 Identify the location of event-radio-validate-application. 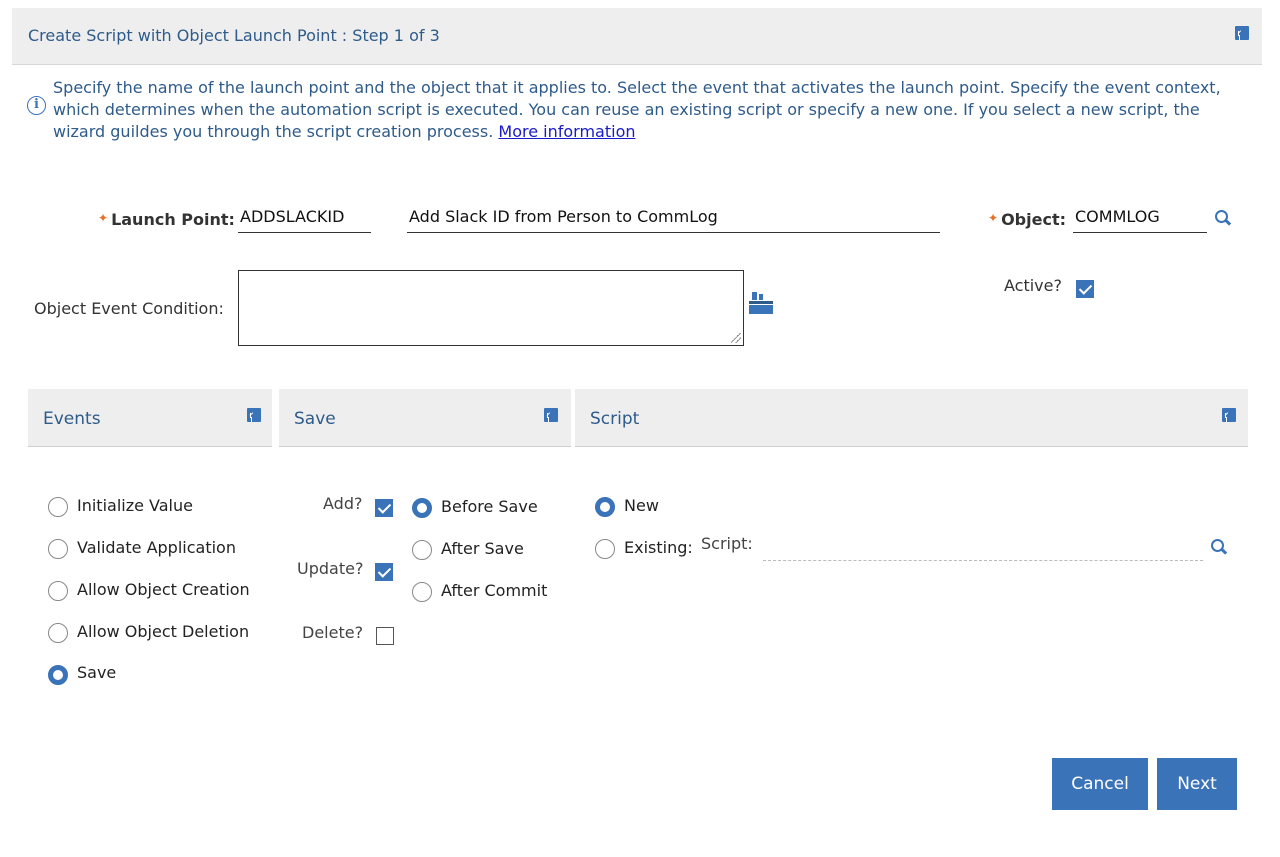
(58, 549).